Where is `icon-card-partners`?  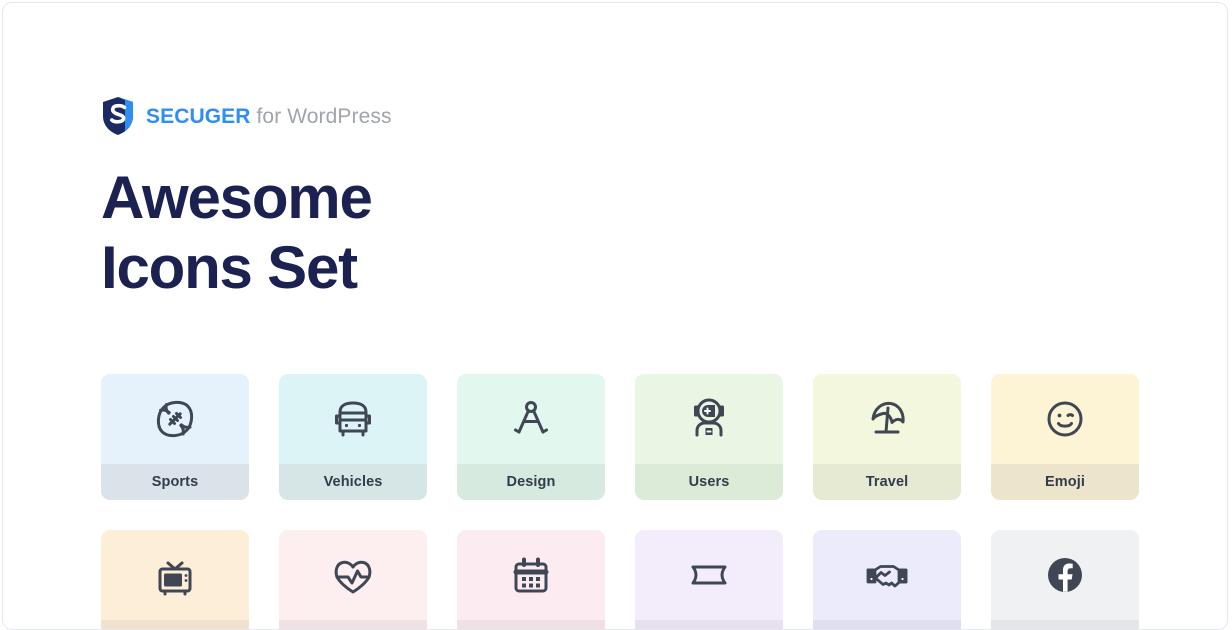
icon-card-partners is located at coordinates (887, 579).